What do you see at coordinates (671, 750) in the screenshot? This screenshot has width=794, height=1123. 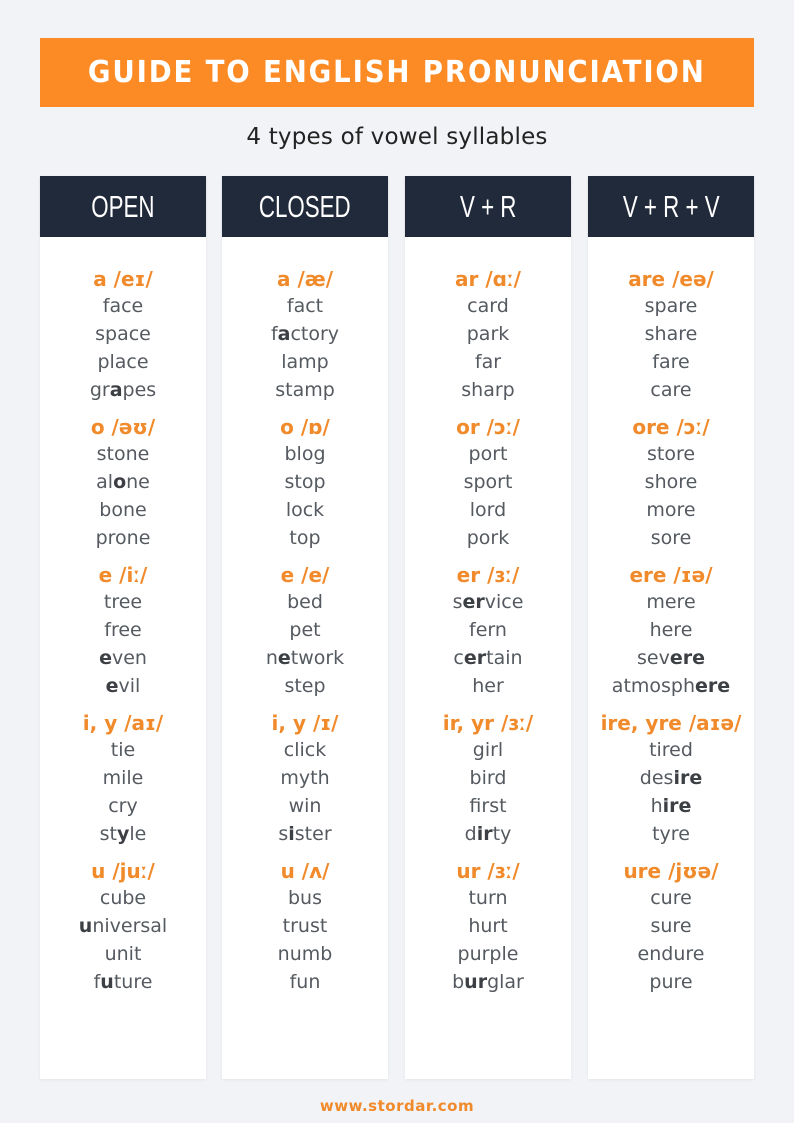 I see `example-word: tired` at bounding box center [671, 750].